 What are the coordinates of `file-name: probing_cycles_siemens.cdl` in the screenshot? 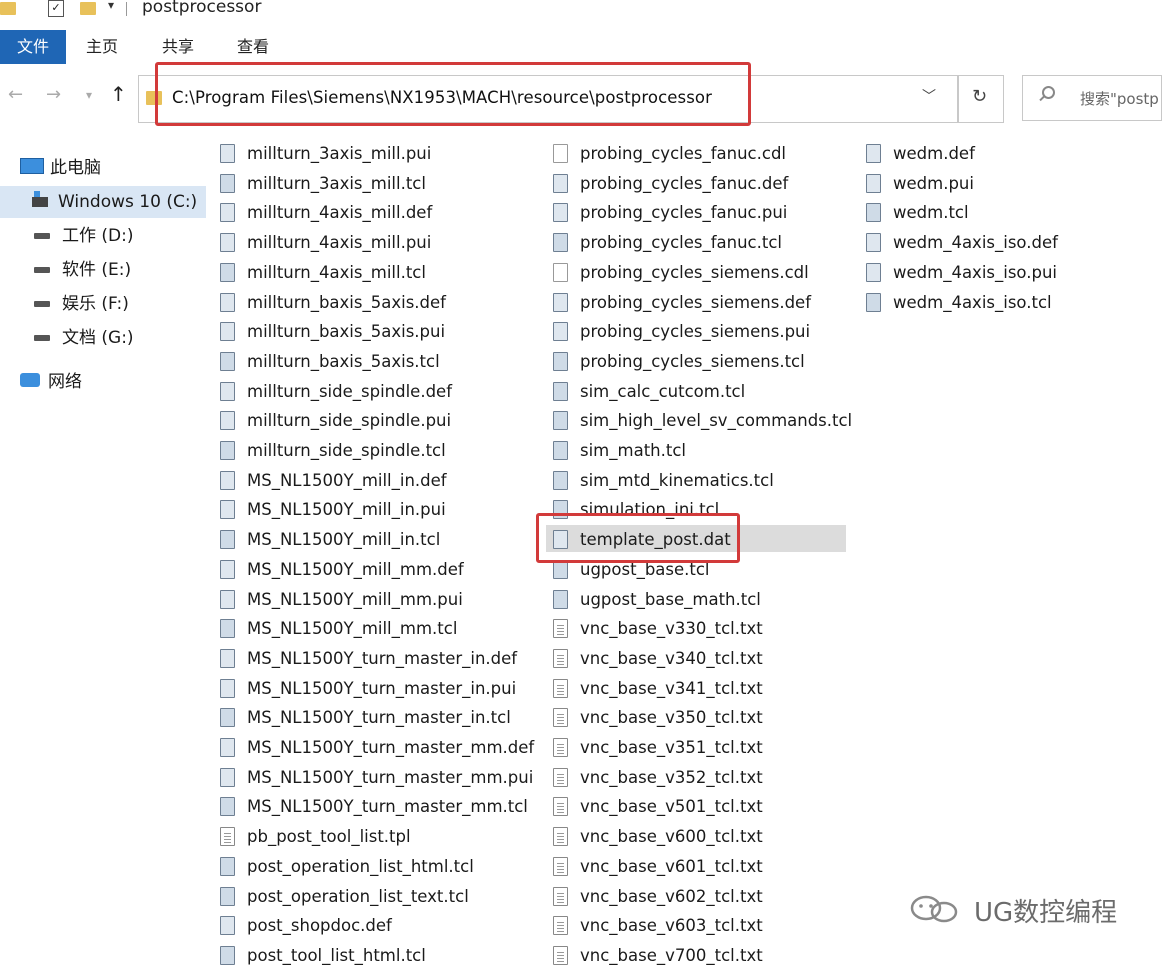 It's located at (694, 272).